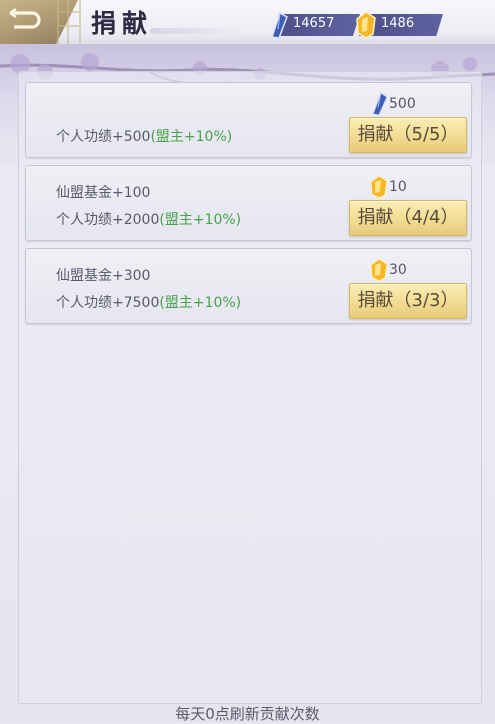 The image size is (495, 724). Describe the element at coordinates (25, 18) in the screenshot. I see `back-arrow-icon` at that location.